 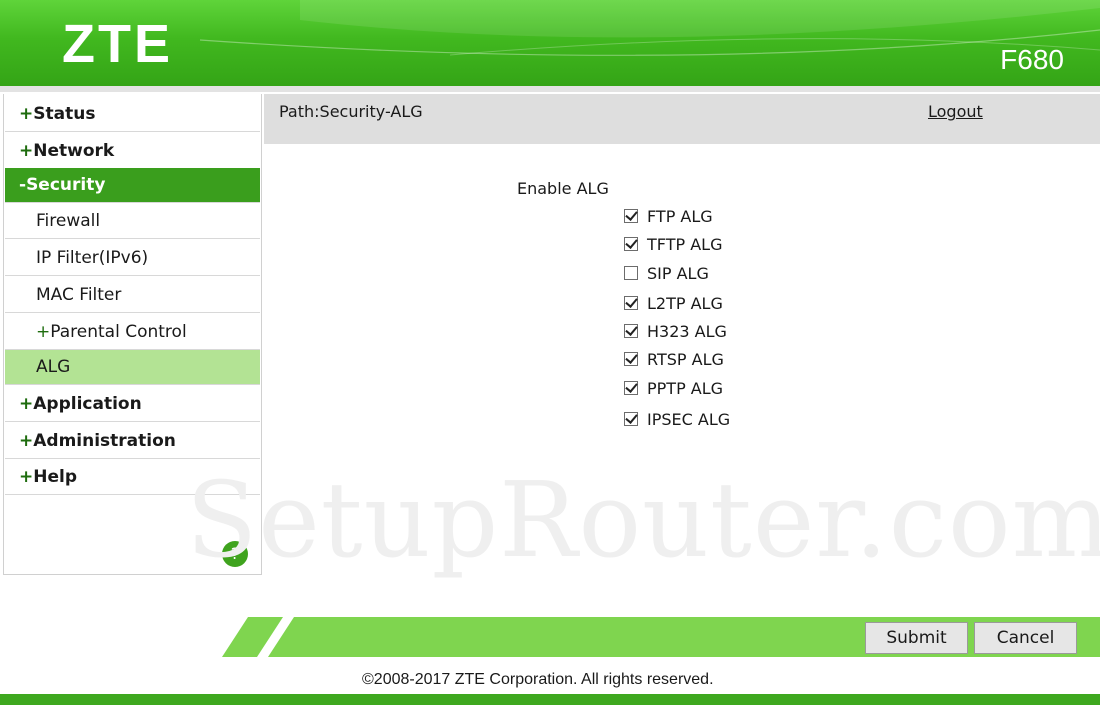 I want to click on pptp-alg-label: PPTP ALG, so click(x=685, y=388).